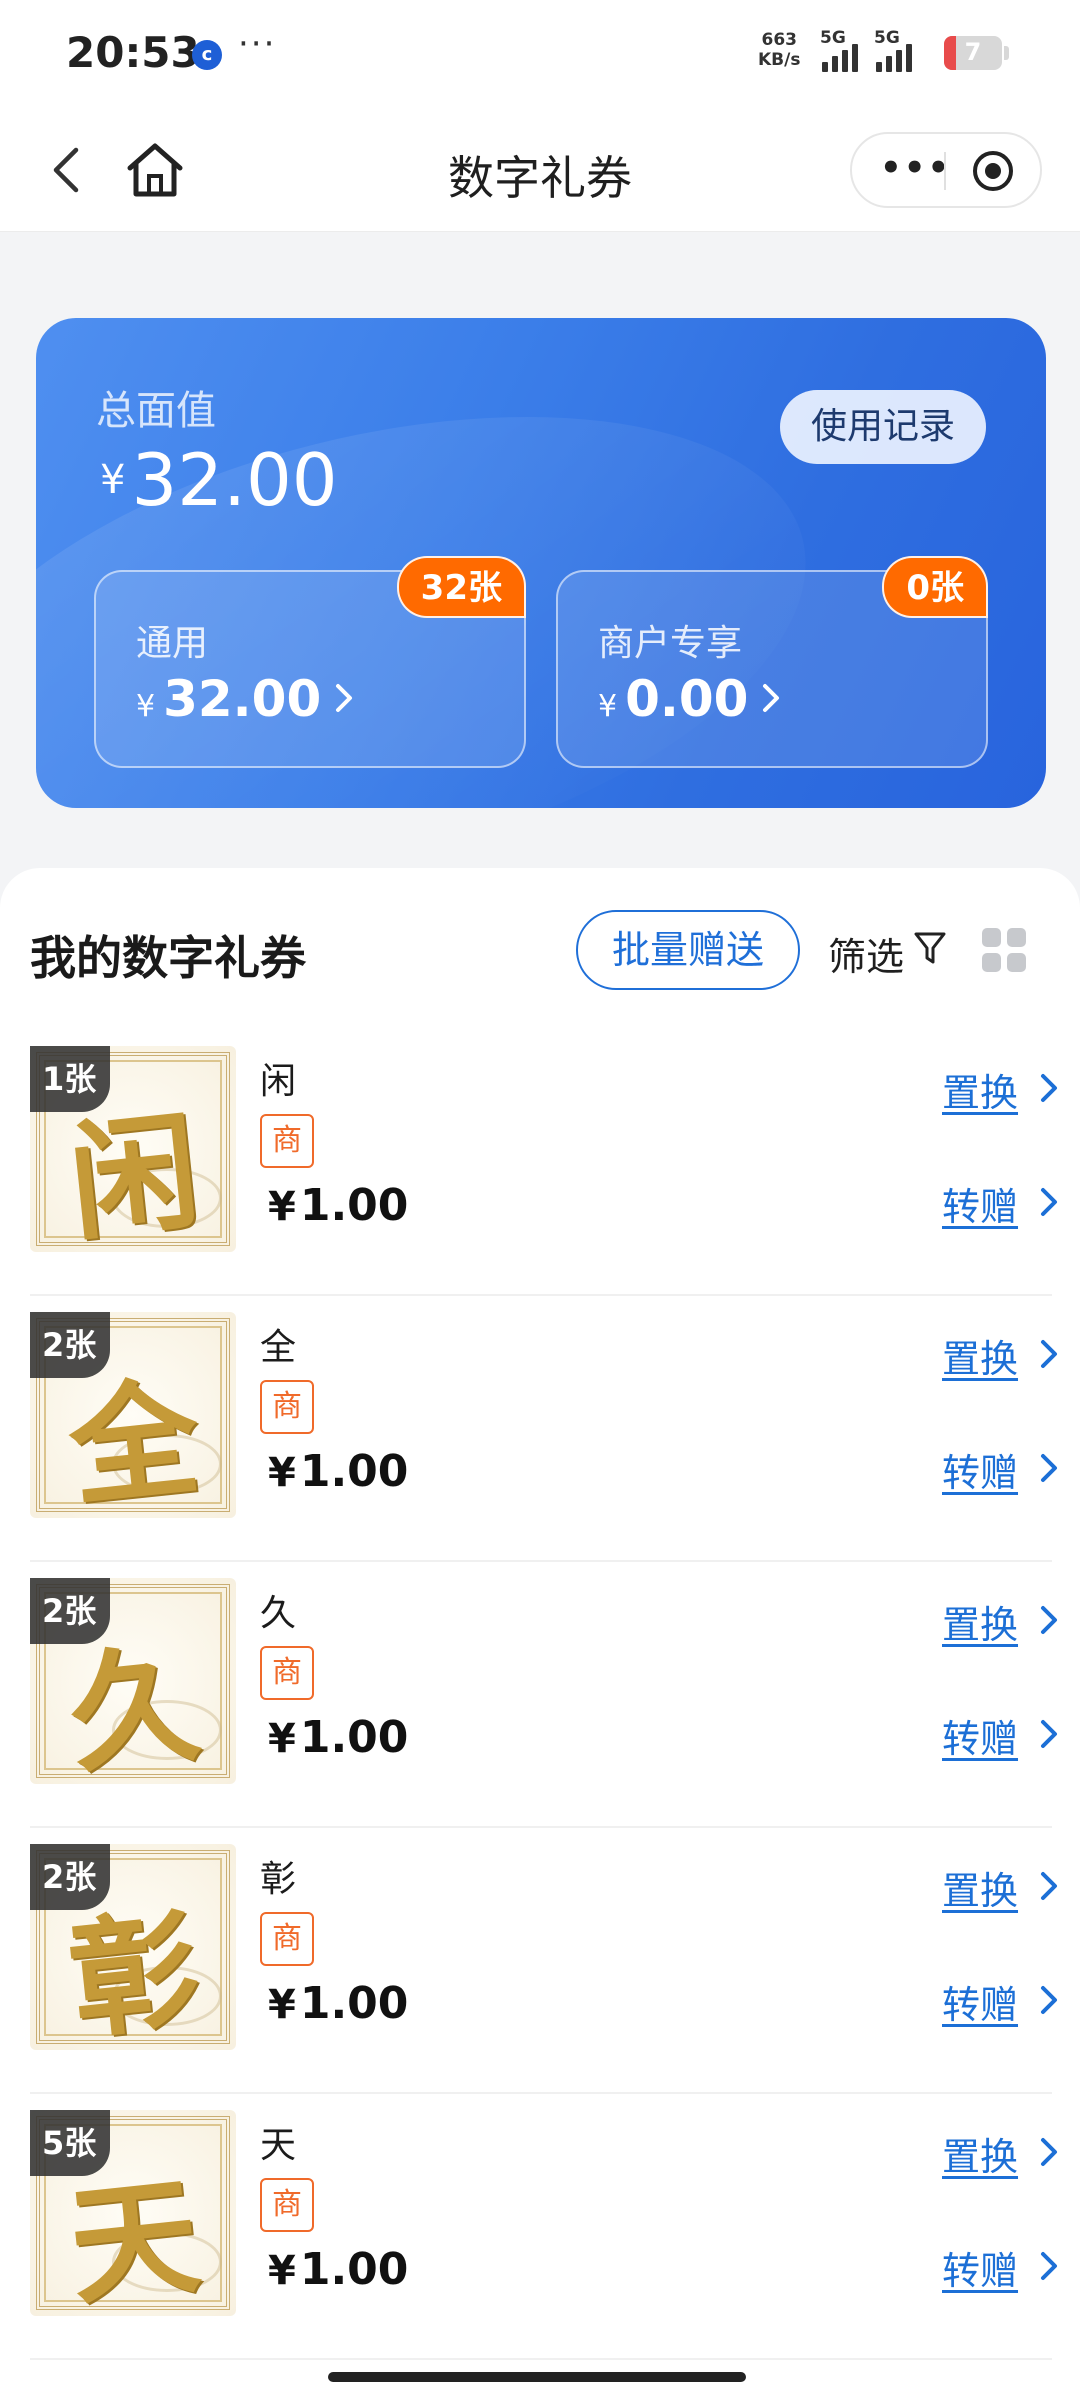  What do you see at coordinates (779, 60) in the screenshot?
I see `network-speed-unit: KB/s` at bounding box center [779, 60].